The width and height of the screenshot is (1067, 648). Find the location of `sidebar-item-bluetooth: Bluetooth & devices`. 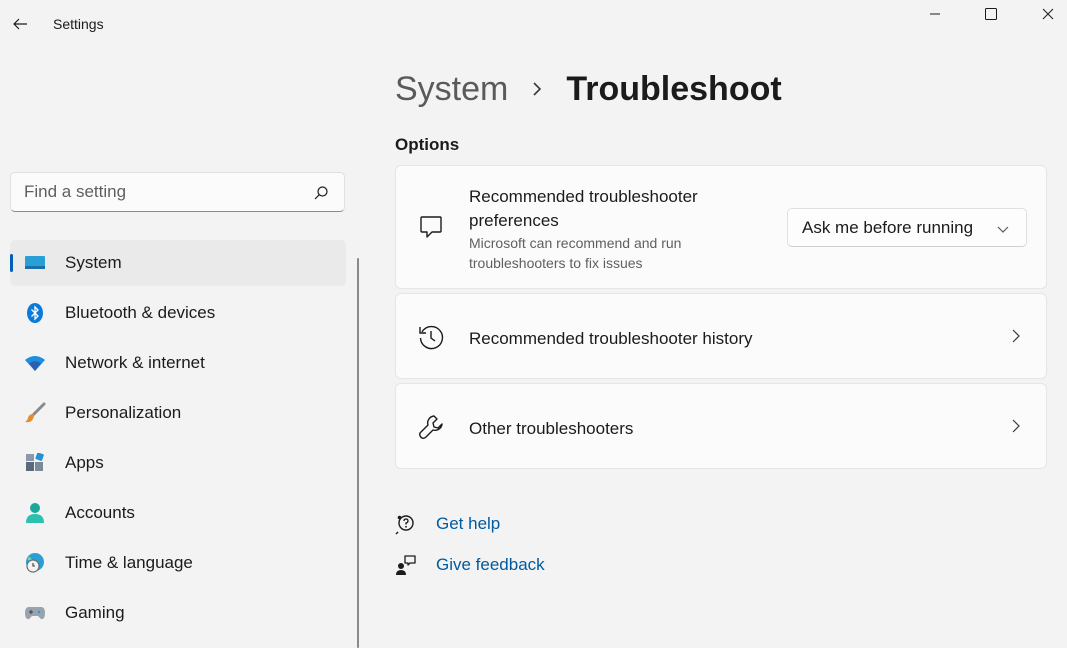

sidebar-item-bluetooth: Bluetooth & devices is located at coordinates (178, 313).